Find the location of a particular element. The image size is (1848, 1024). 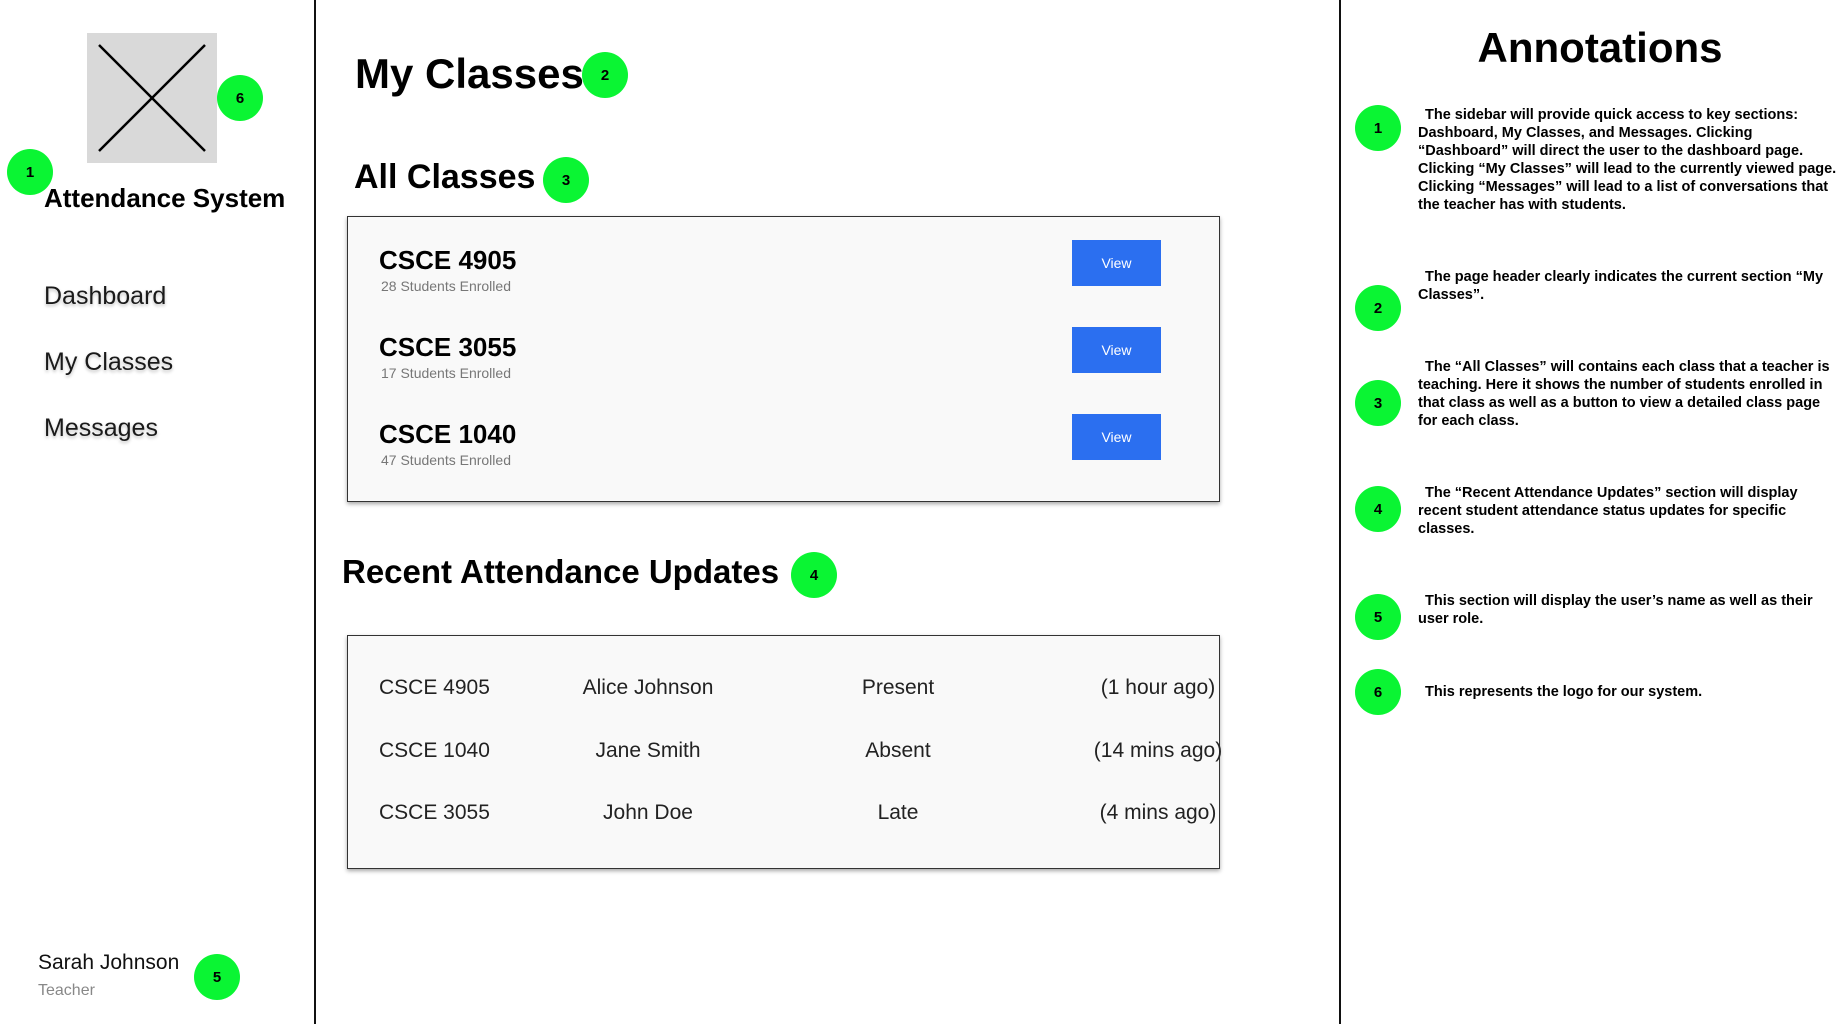

update-student: Jane Smith is located at coordinates (648, 750).